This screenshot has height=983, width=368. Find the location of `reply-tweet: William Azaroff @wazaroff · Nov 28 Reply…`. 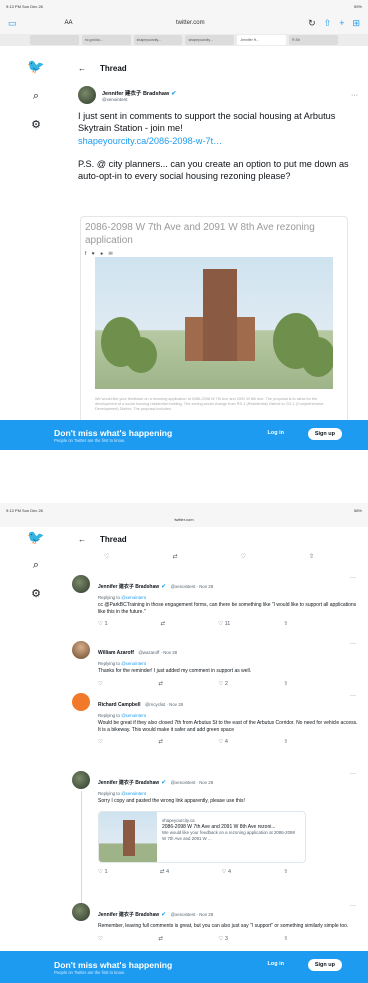

reply-tweet: William Azaroff @wazaroff · Nov 28 Reply… is located at coordinates (215, 664).